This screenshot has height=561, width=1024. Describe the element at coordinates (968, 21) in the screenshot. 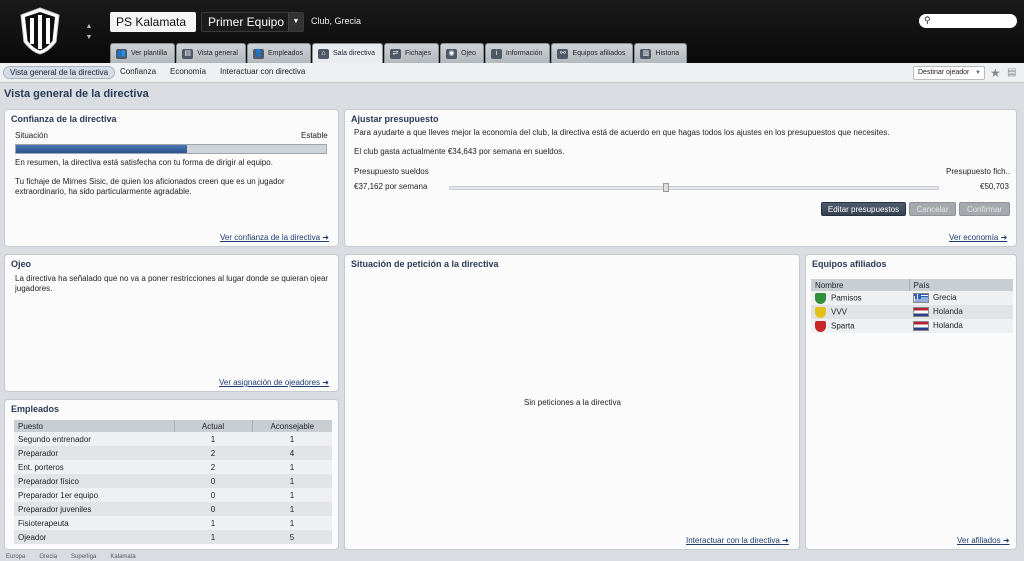

I see `search-input: ⚲` at that location.